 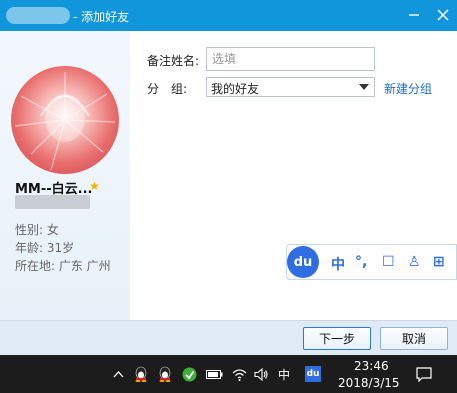 What do you see at coordinates (94, 186) in the screenshot?
I see `star-icon: ★` at bounding box center [94, 186].